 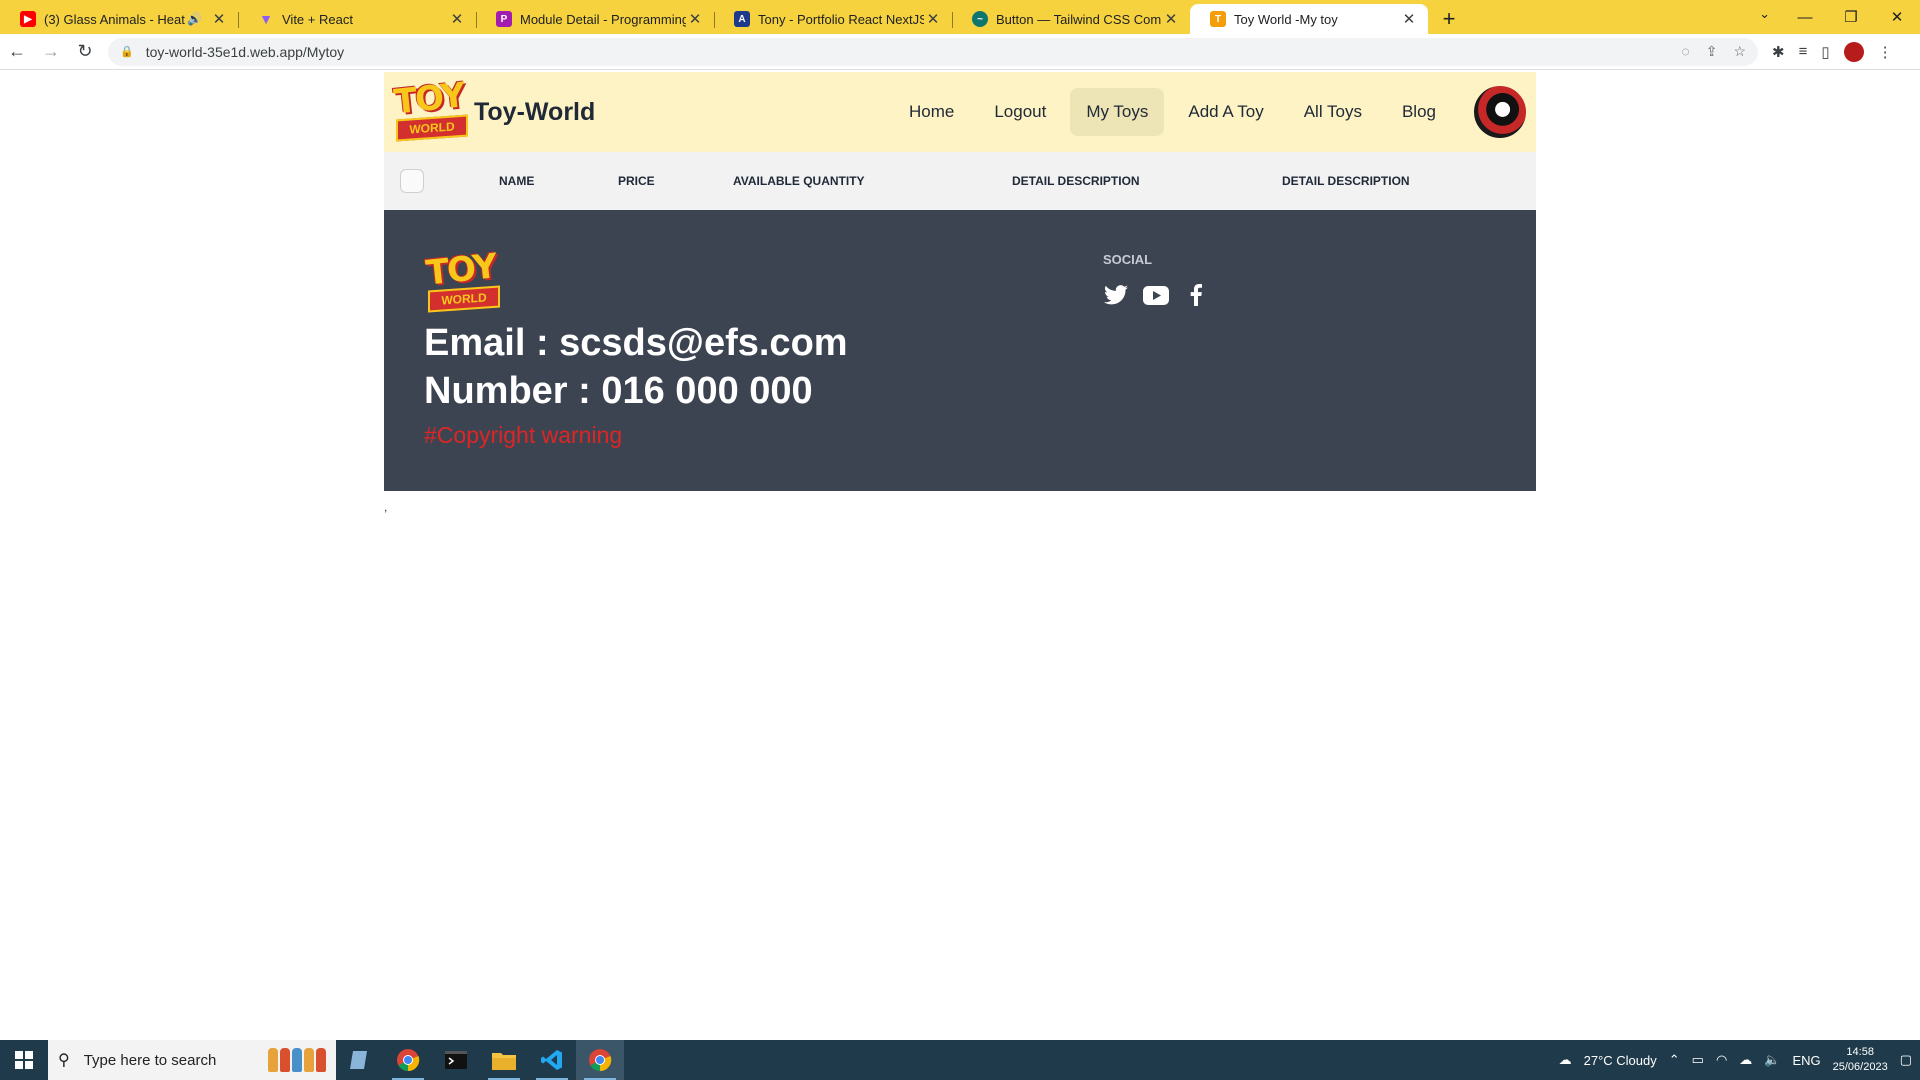 What do you see at coordinates (1674, 1060) in the screenshot?
I see `show-hidden-icons-icon: ⌃` at bounding box center [1674, 1060].